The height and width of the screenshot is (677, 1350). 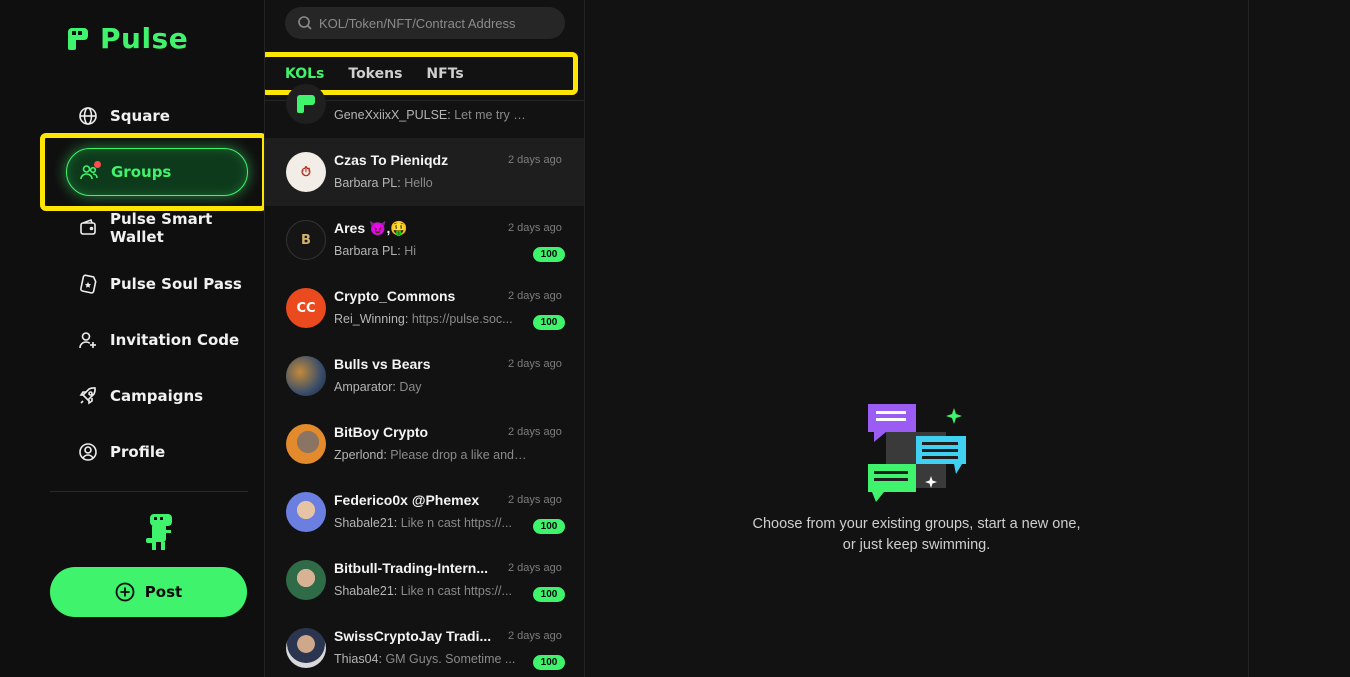 I want to click on empty-state-line-2: or just keep swimming., so click(x=916, y=545).